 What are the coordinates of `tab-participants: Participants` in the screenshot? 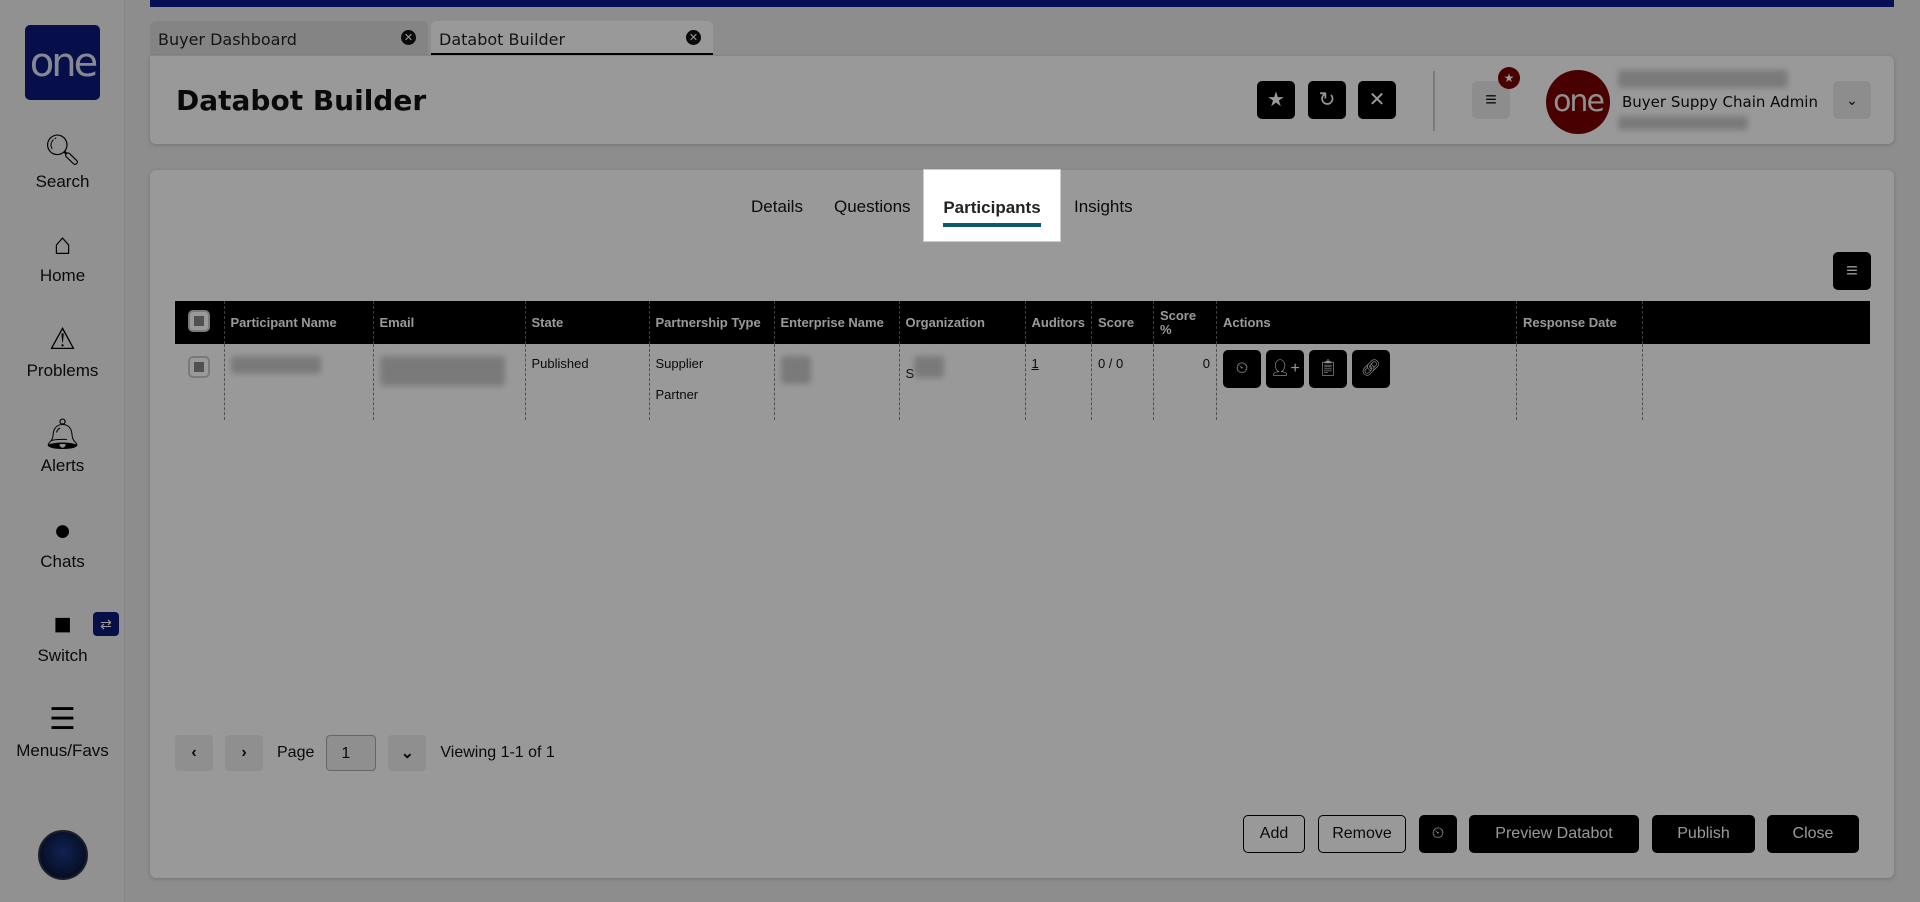 It's located at (992, 205).